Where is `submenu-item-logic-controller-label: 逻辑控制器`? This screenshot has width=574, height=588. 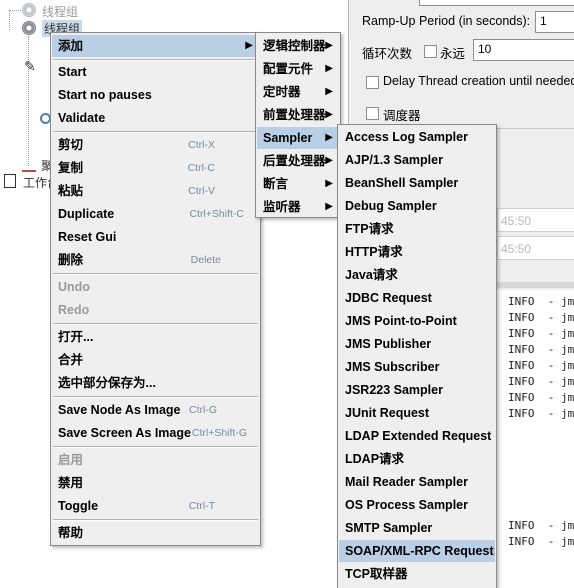 submenu-item-logic-controller-label: 逻辑控制器 is located at coordinates (294, 46).